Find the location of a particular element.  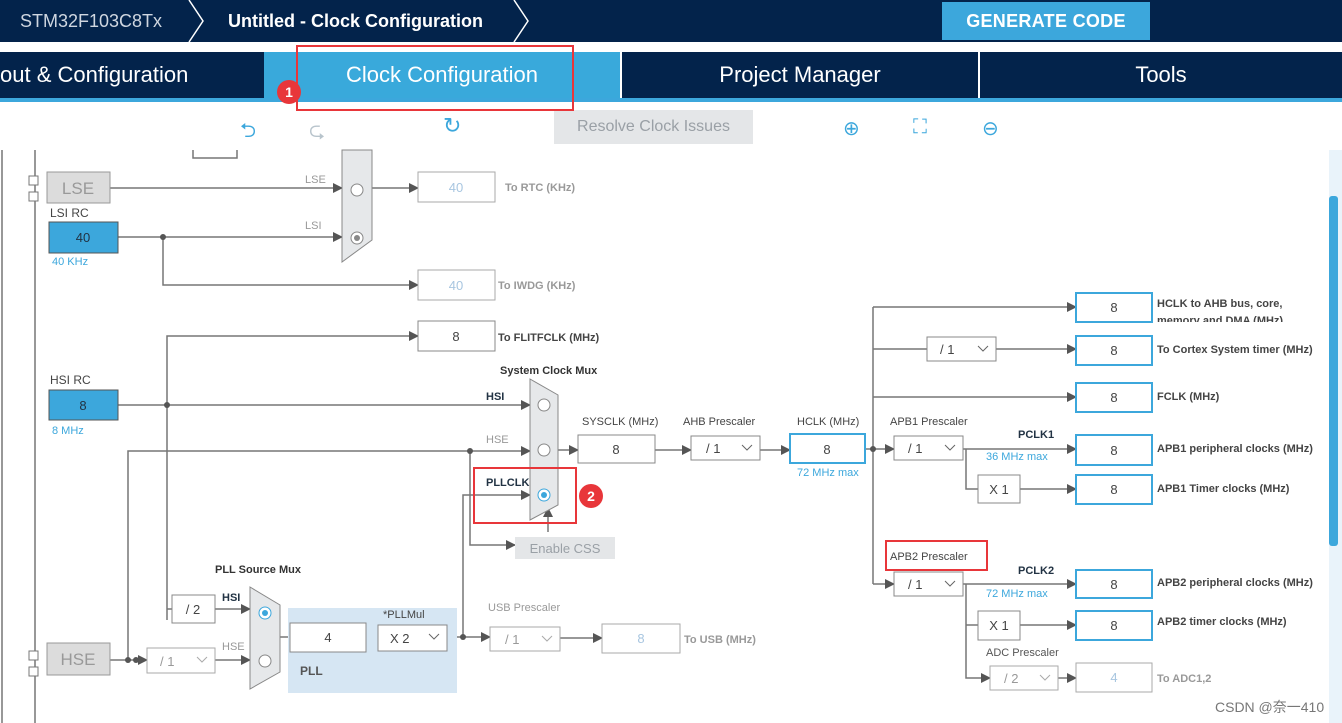

rtc-input-lse: LSE is located at coordinates (315, 180).